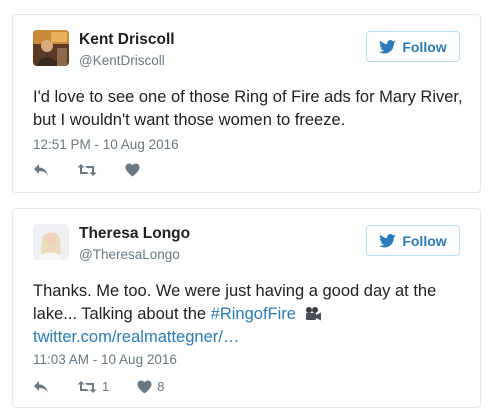 The height and width of the screenshot is (419, 494). I want to click on author-handle: @KentDriscoll, so click(122, 60).